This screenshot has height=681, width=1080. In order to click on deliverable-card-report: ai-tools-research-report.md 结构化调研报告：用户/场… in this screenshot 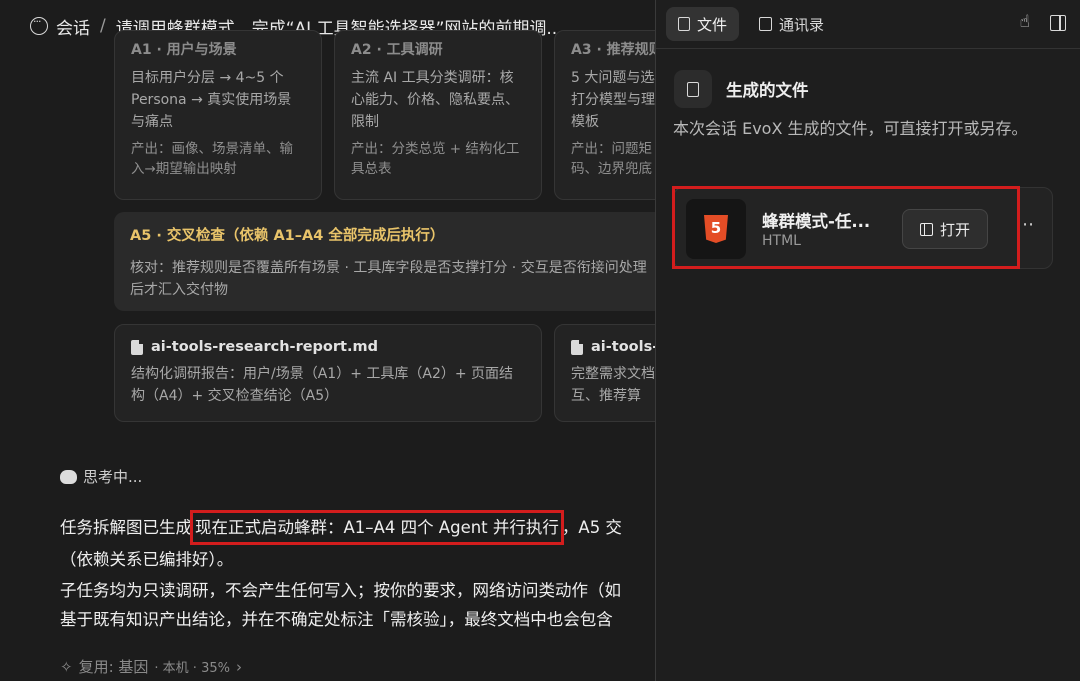, I will do `click(328, 373)`.